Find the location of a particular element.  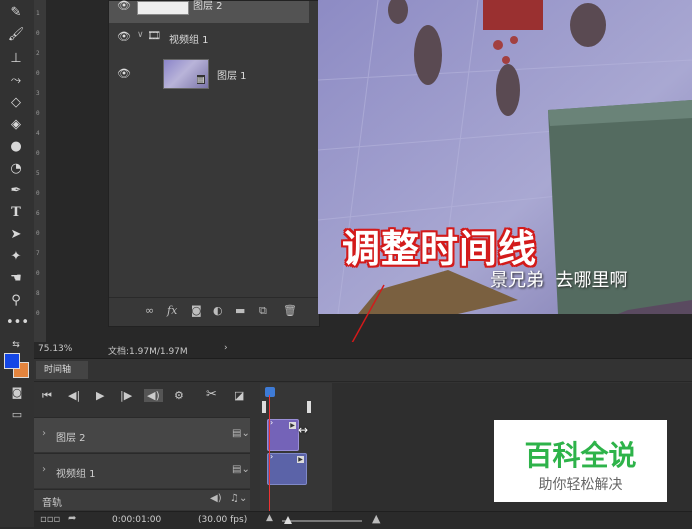

frame-rate: (30.00 fps) is located at coordinates (223, 520).